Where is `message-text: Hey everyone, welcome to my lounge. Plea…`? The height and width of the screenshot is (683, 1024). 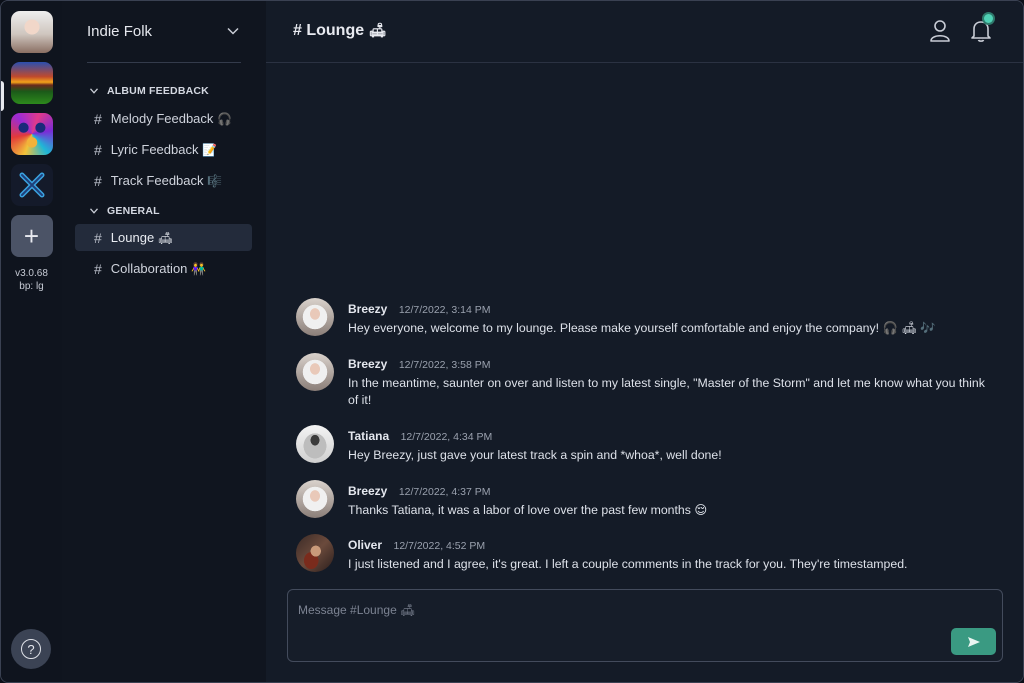 message-text: Hey everyone, welcome to my lounge. Plea… is located at coordinates (642, 328).